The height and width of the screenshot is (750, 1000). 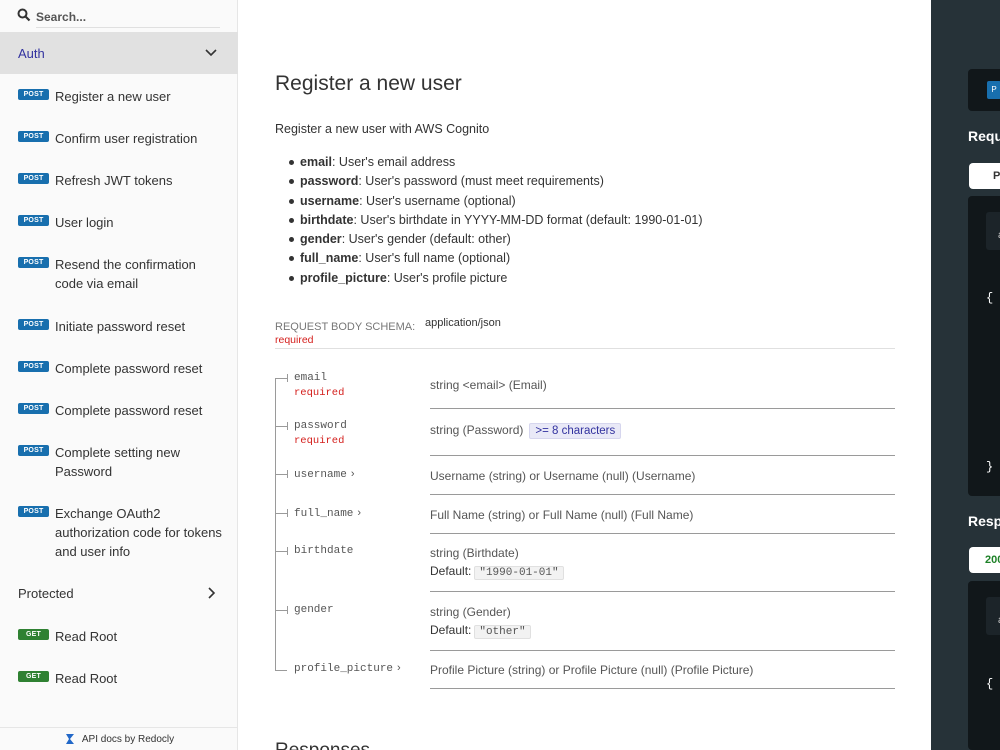 What do you see at coordinates (447, 277) in the screenshot?
I see `field-text: : User's profile picture` at bounding box center [447, 277].